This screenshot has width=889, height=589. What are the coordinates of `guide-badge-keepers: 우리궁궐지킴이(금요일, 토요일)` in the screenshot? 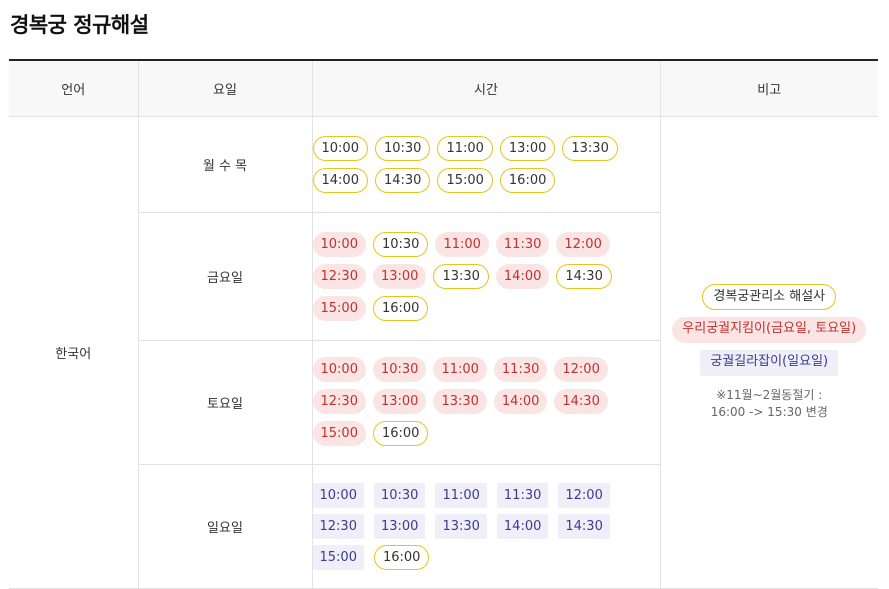 It's located at (769, 330).